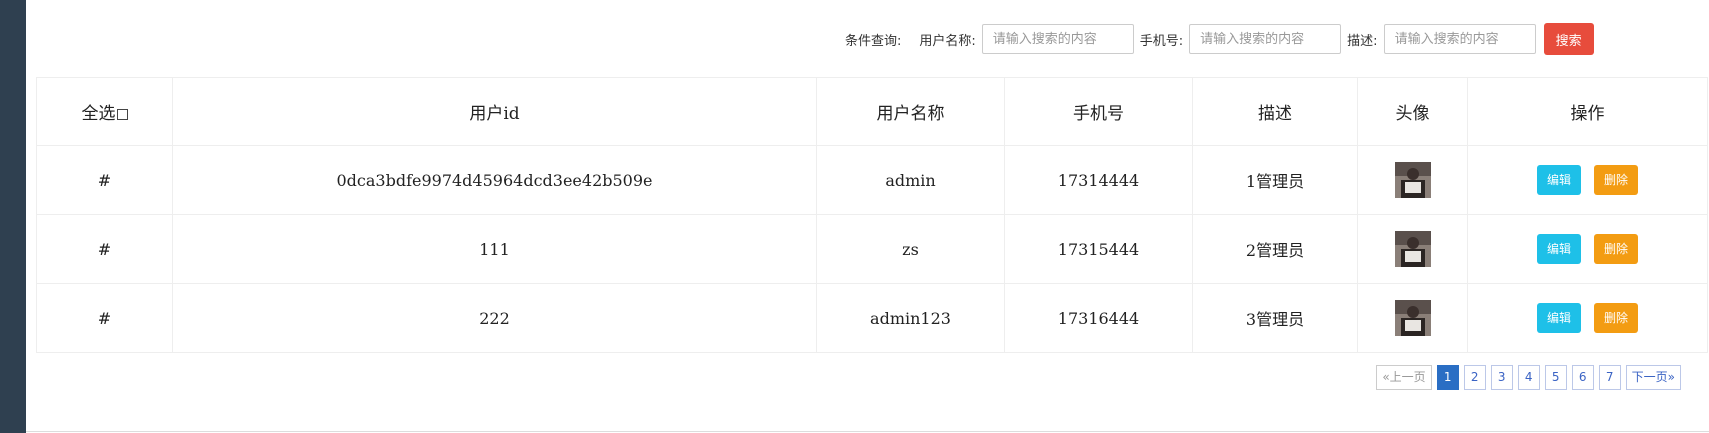 The image size is (1709, 433). Describe the element at coordinates (947, 41) in the screenshot. I see `username-search-label: 用户名称:` at that location.